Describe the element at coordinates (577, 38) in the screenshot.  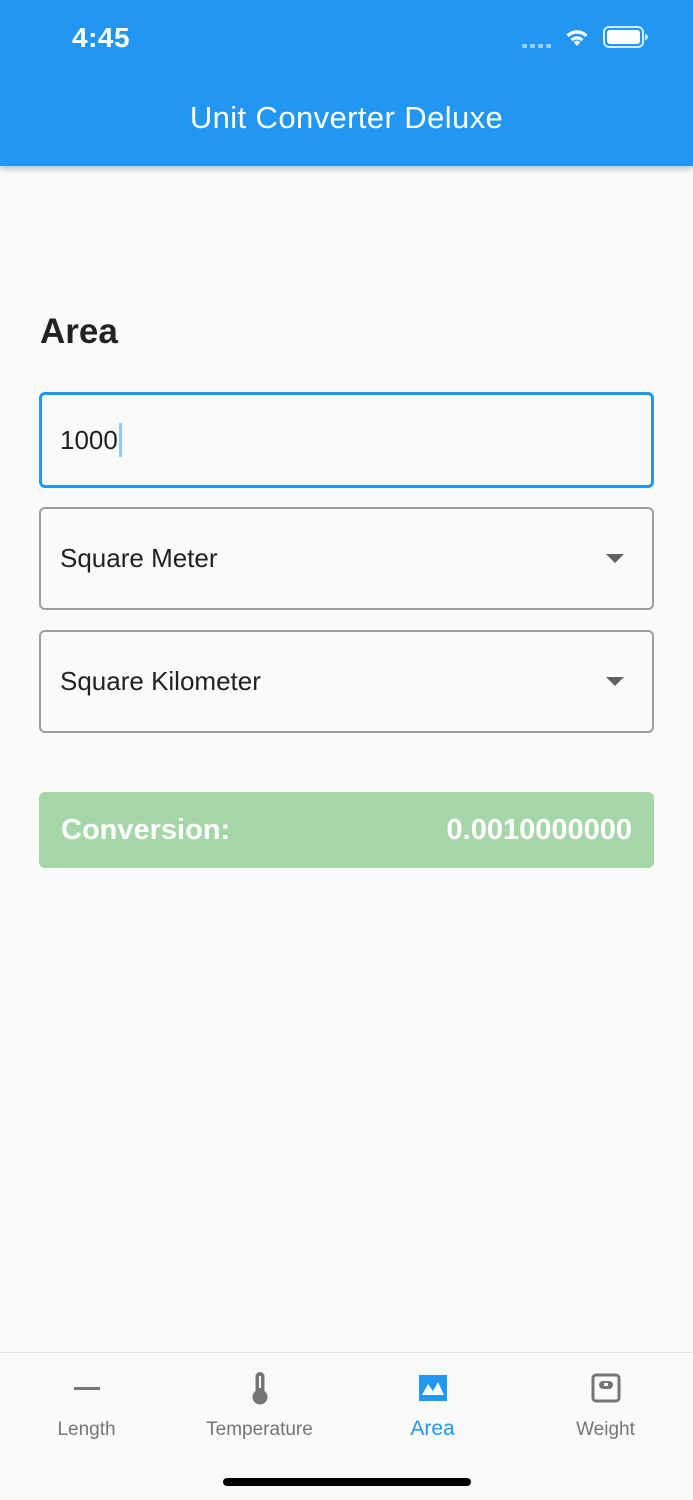
I see `wifi-icon` at that location.